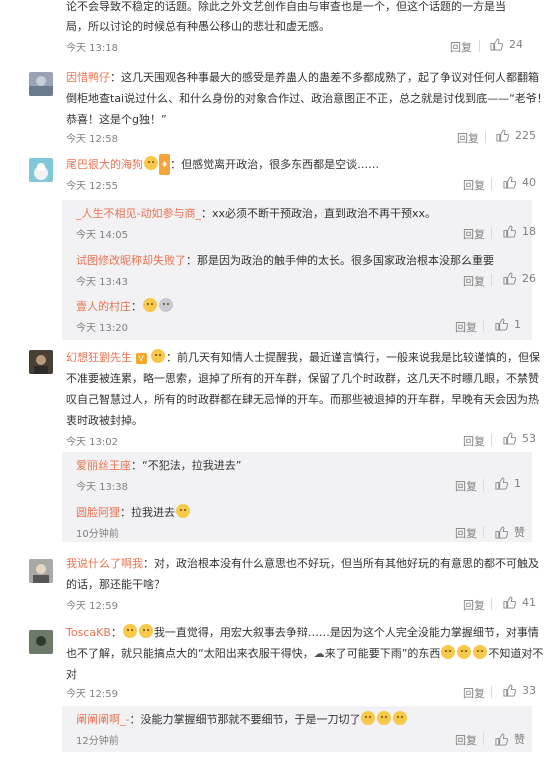  Describe the element at coordinates (519, 182) in the screenshot. I see `like-button: 40` at that location.